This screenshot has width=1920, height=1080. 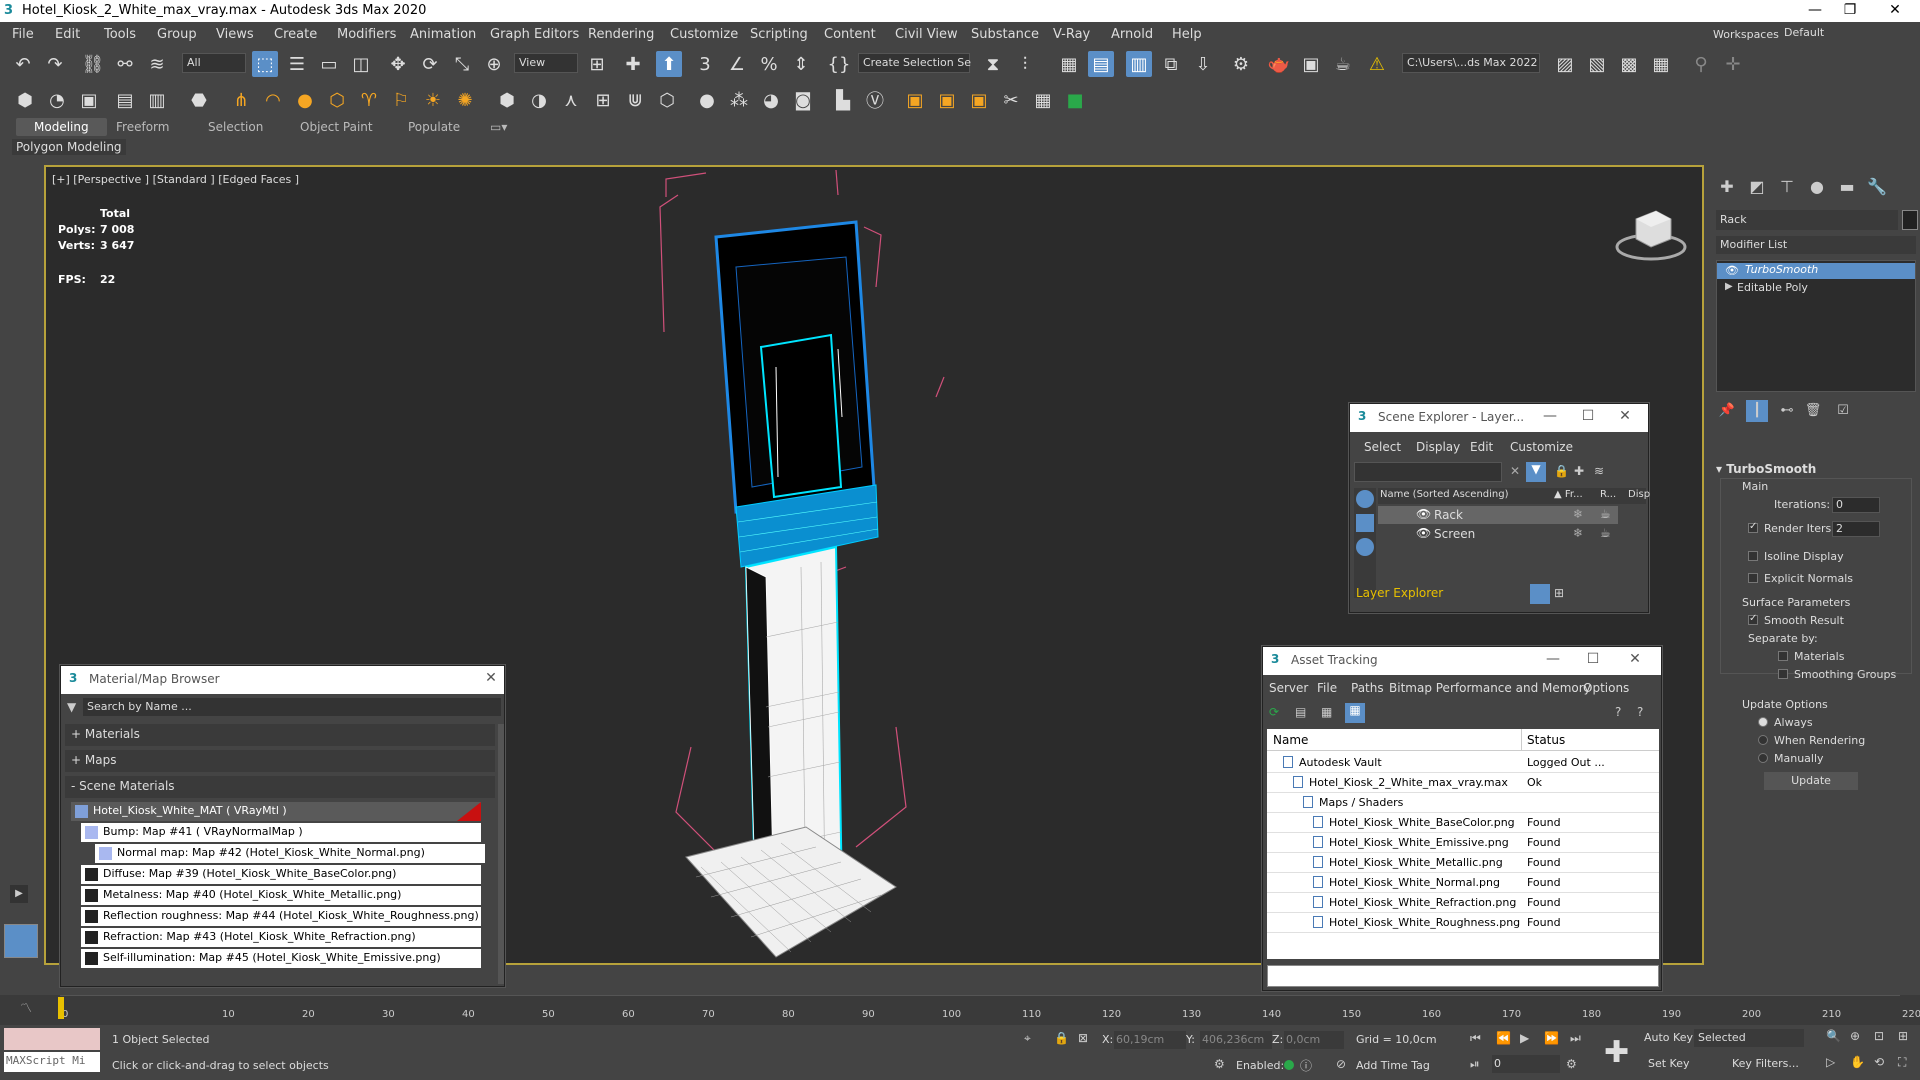 What do you see at coordinates (737, 64) in the screenshot?
I see `angle-snap-icon: ∠` at bounding box center [737, 64].